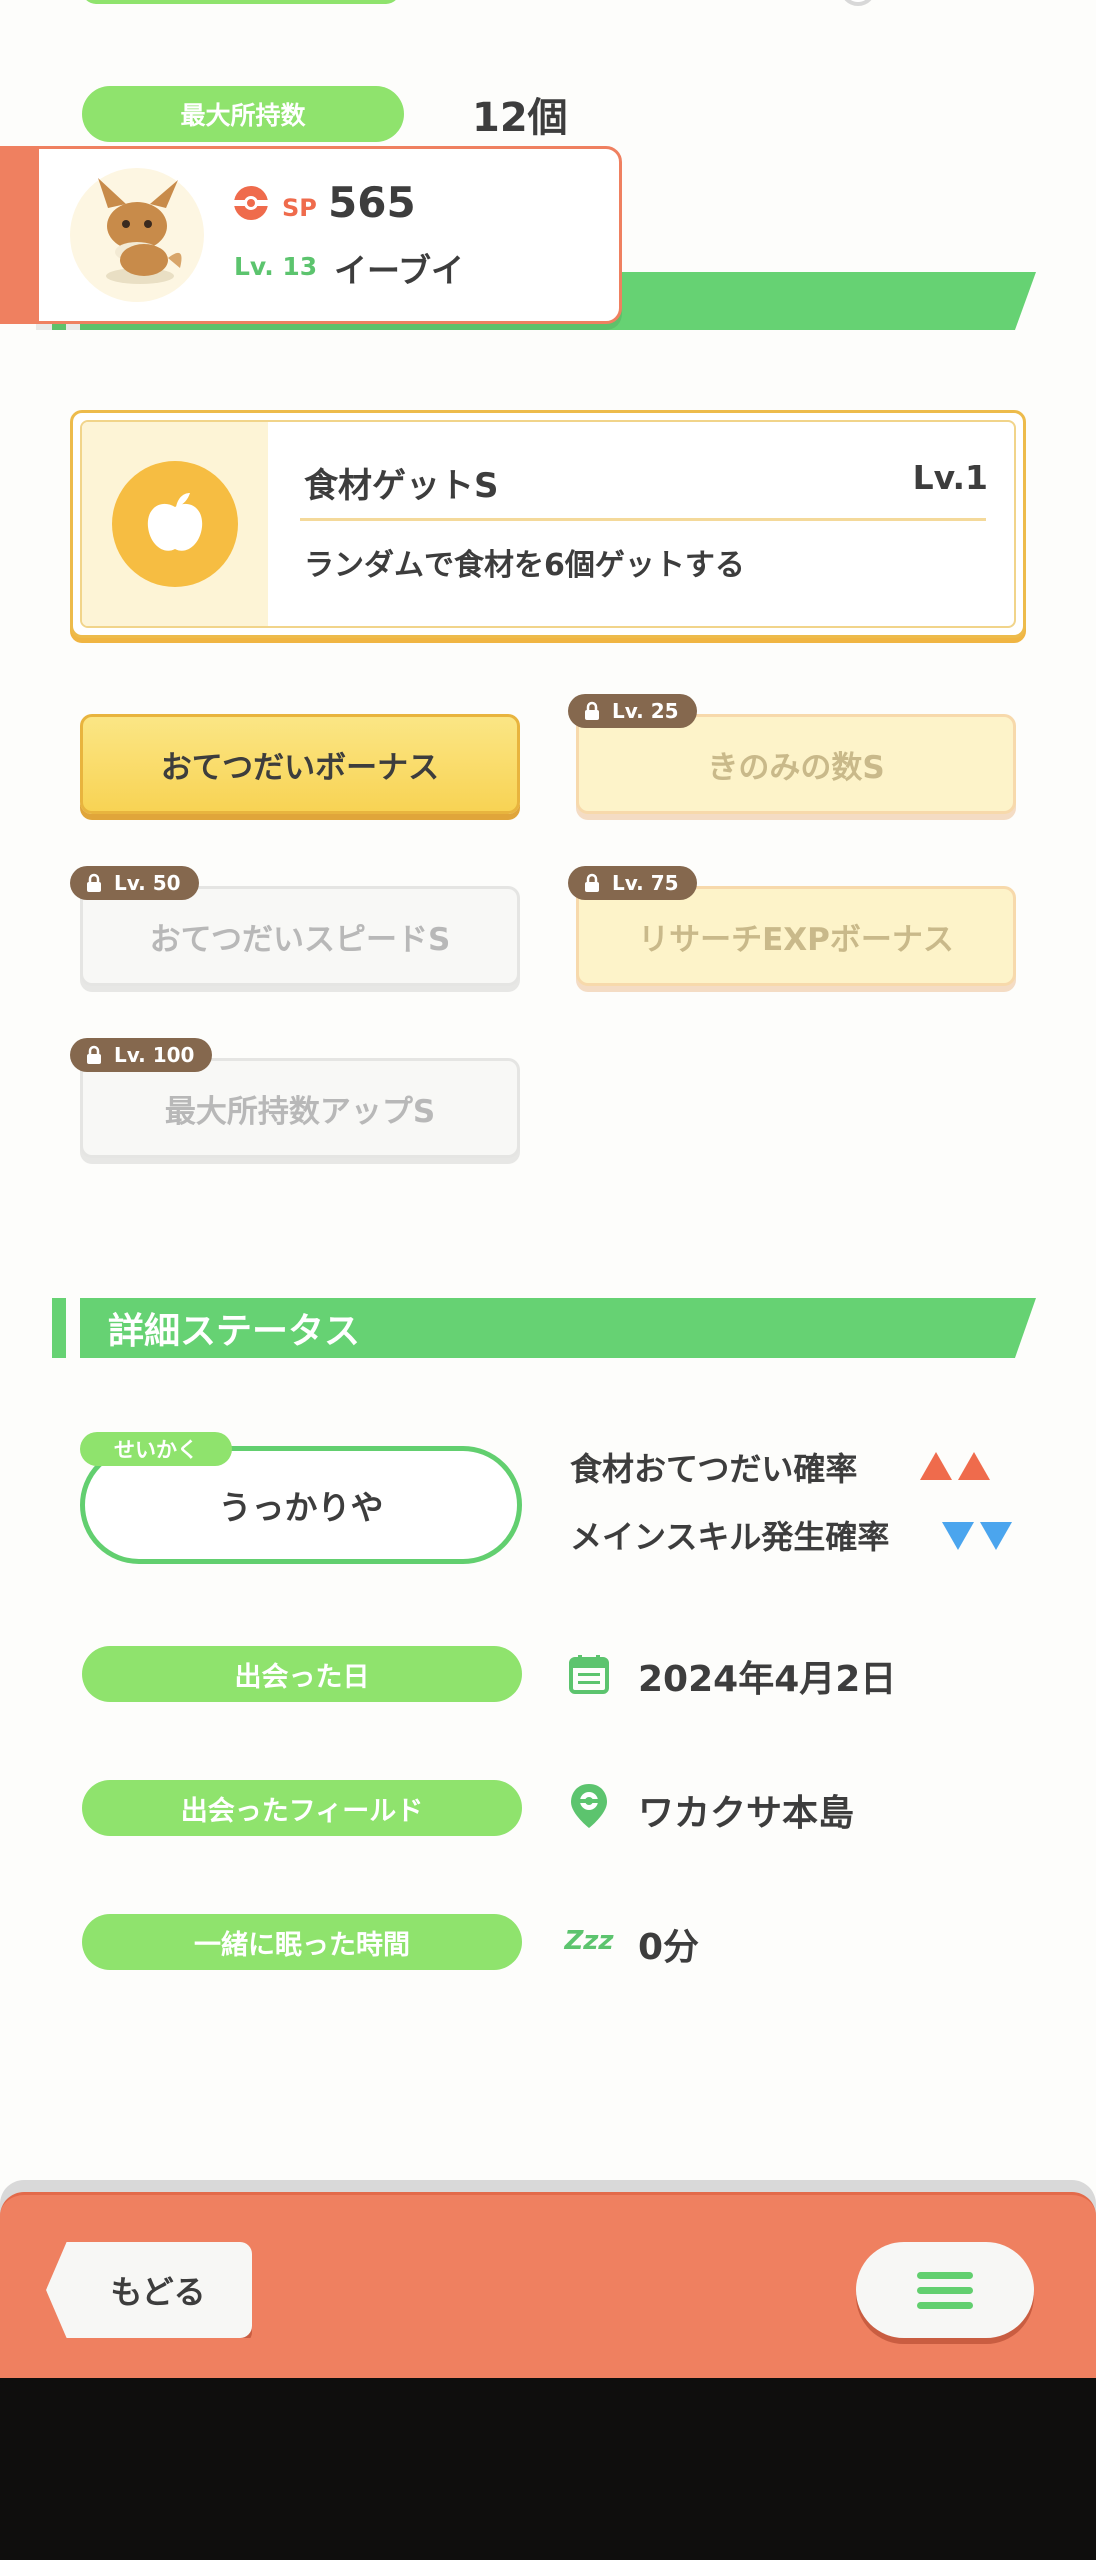  I want to click on pokemon-card-tab, so click(20, 235).